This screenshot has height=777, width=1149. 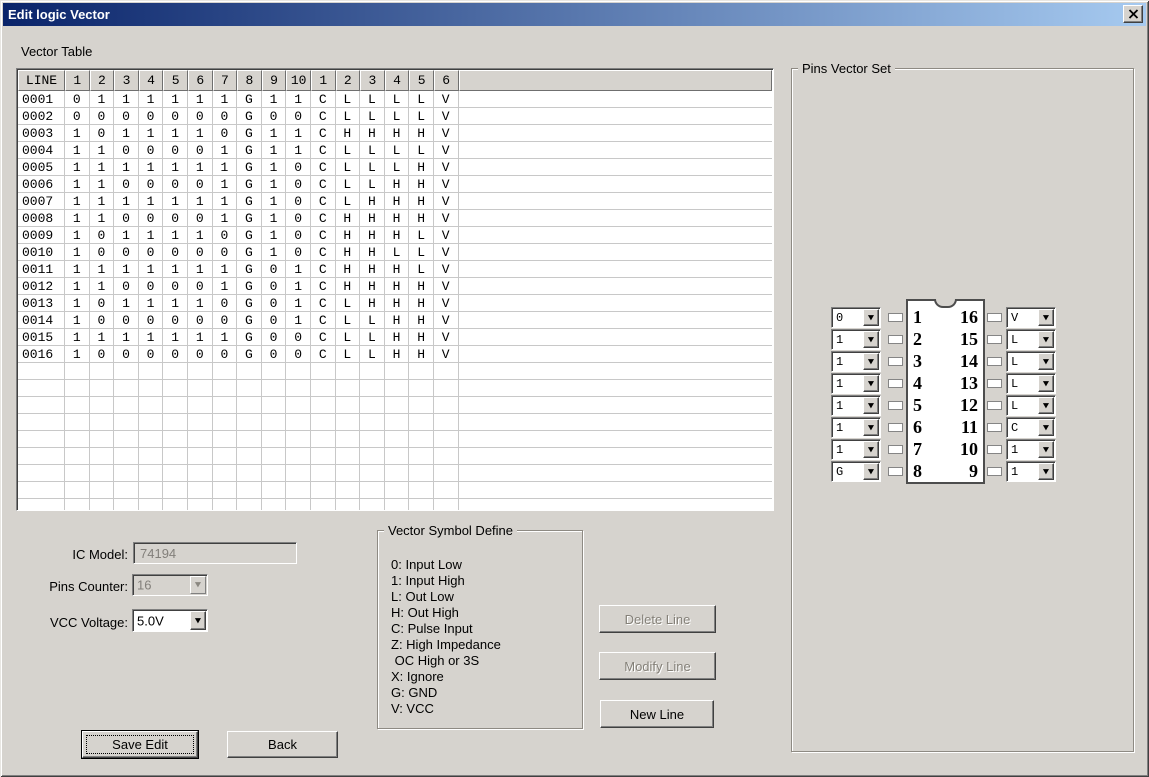 I want to click on pin-10-value-select: 1 ▼, so click(x=1031, y=449).